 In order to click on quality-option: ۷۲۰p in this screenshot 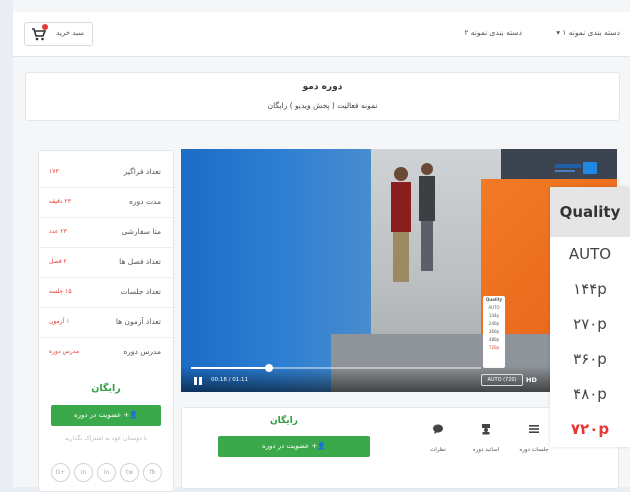, I will do `click(590, 429)`.